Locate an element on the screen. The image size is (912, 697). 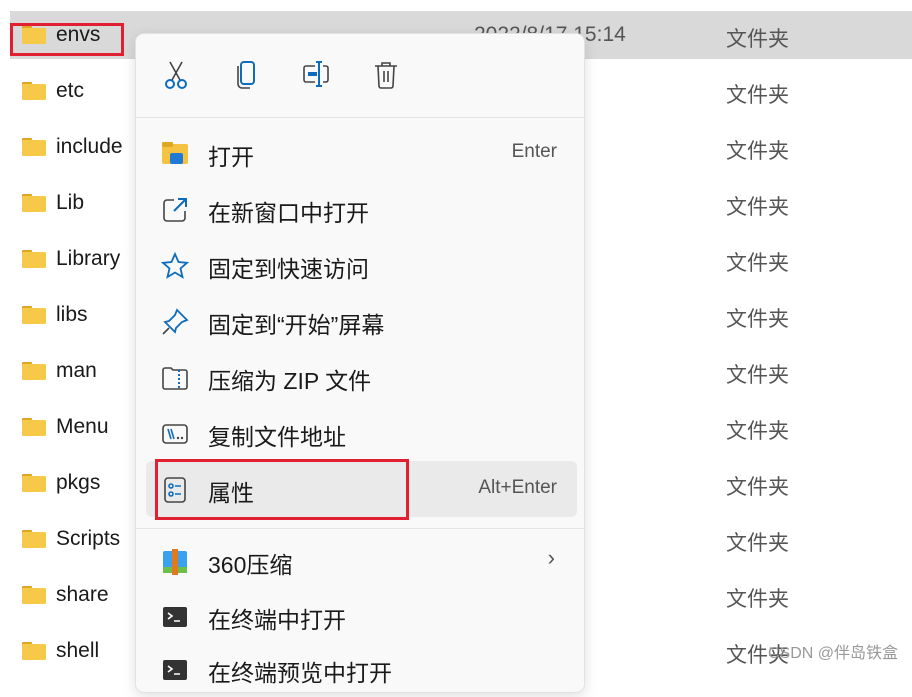
menu-item-label: 在终端预览中打开 is located at coordinates (300, 673).